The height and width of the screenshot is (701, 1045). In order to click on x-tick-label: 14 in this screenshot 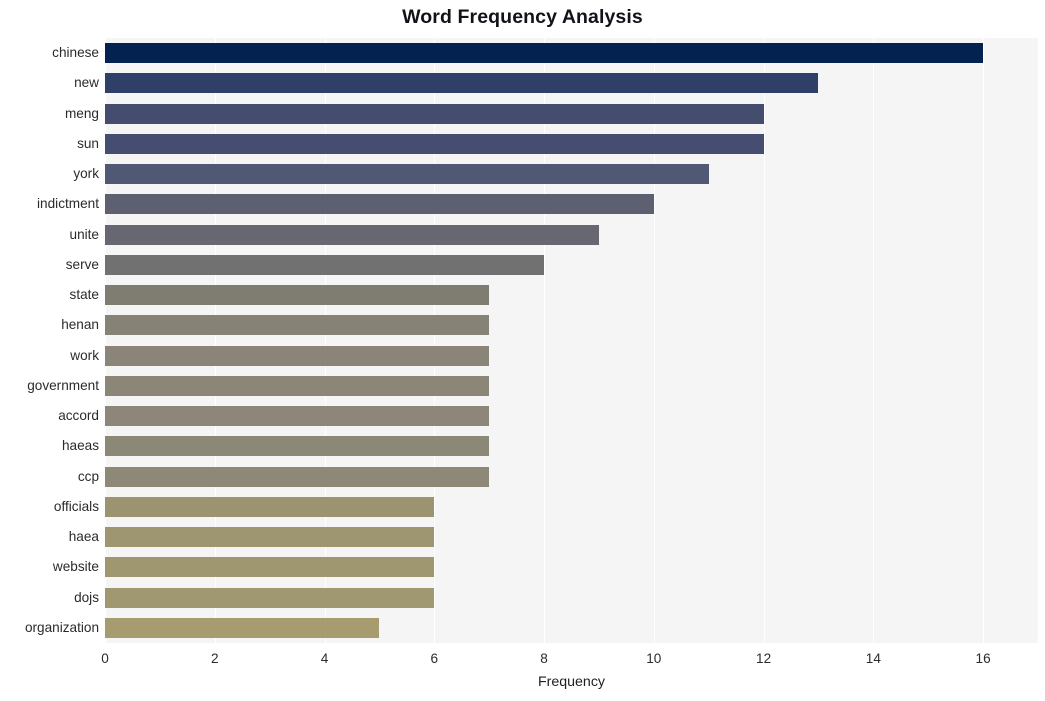, I will do `click(873, 658)`.